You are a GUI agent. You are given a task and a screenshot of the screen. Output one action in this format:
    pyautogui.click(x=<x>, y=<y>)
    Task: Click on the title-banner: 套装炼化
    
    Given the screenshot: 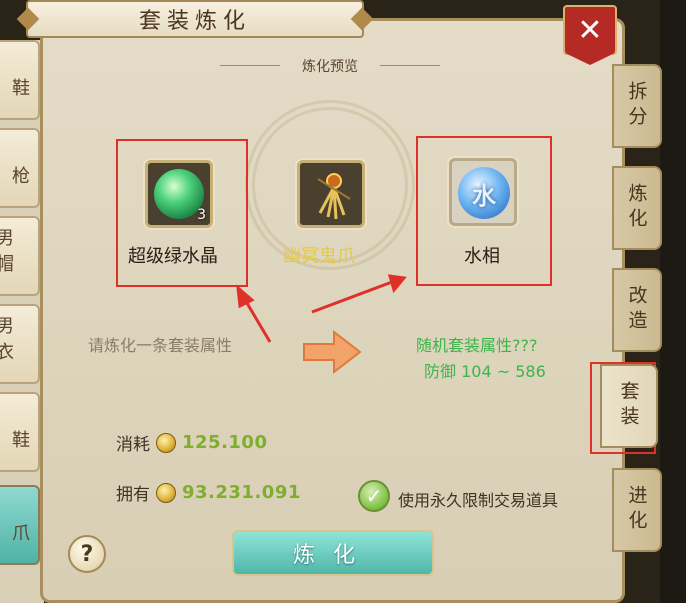 What is the action you would take?
    pyautogui.click(x=195, y=19)
    